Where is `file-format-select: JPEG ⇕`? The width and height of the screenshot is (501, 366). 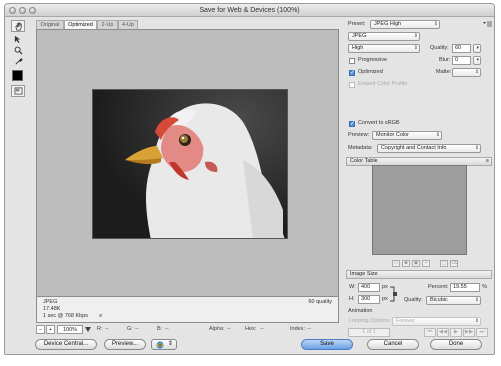 file-format-select: JPEG ⇕ is located at coordinates (384, 36).